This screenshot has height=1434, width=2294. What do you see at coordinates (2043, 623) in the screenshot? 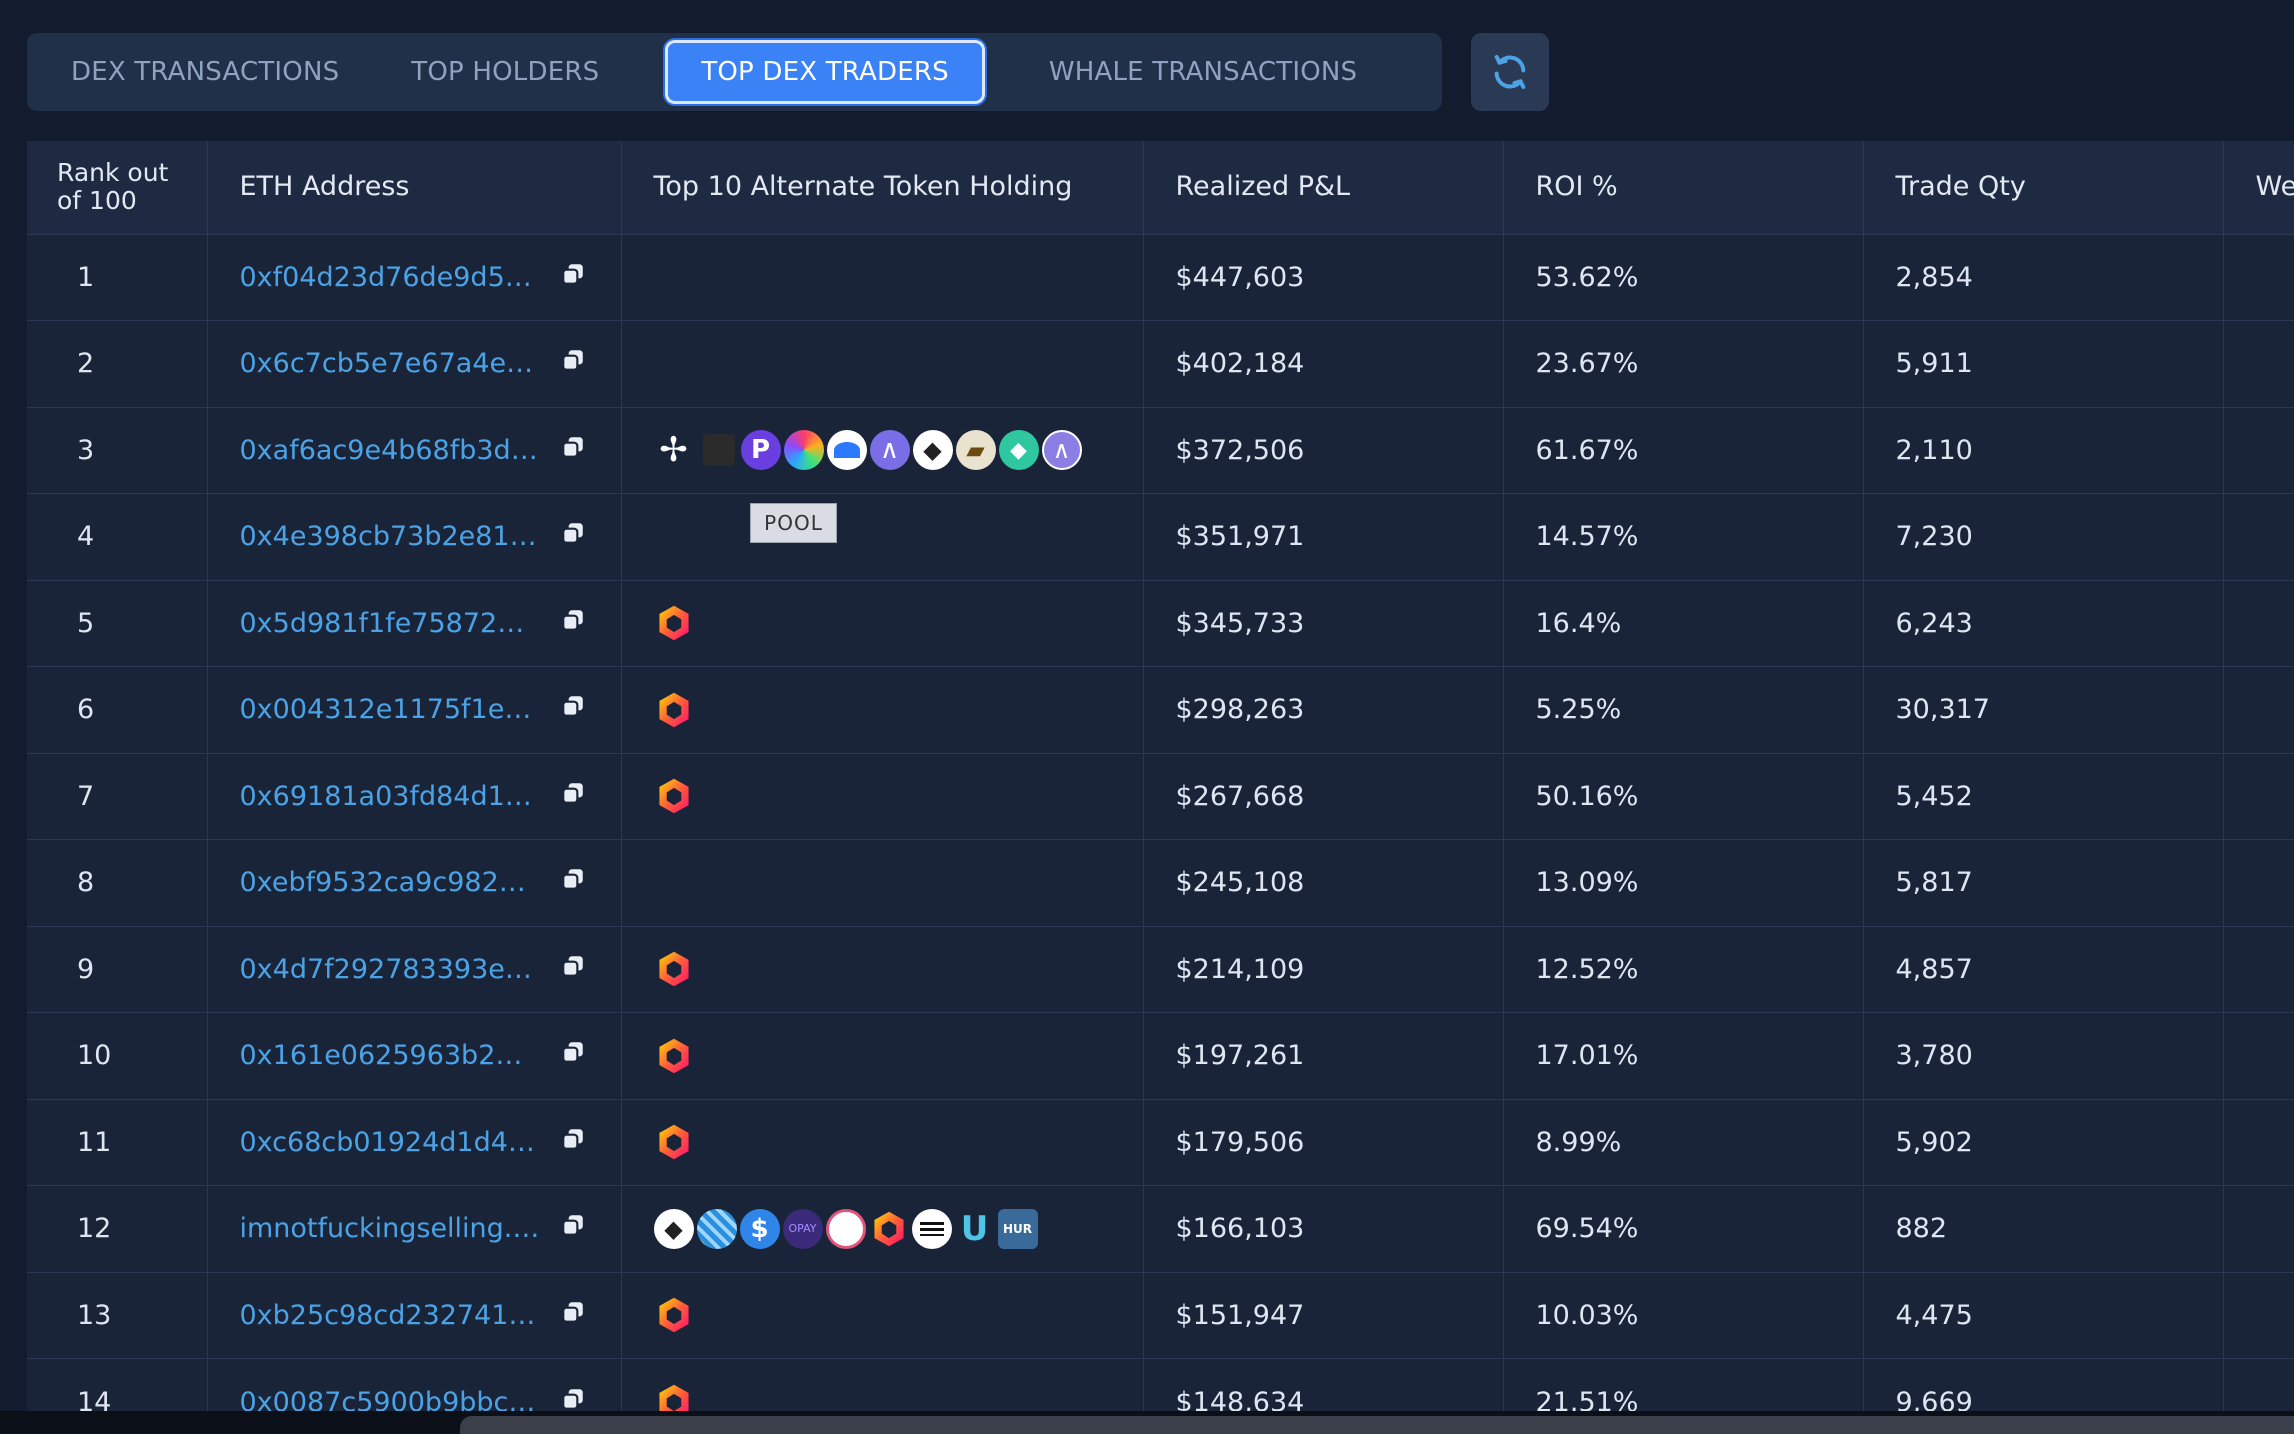
I see `trade-qty-cell: 6,243` at bounding box center [2043, 623].